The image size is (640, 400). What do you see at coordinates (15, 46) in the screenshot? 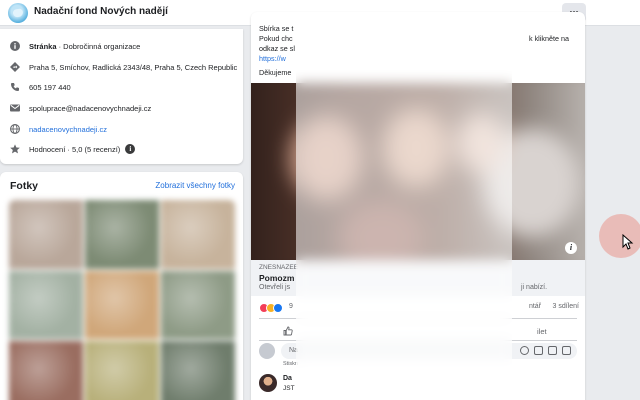
I see `info-circle-icon` at bounding box center [15, 46].